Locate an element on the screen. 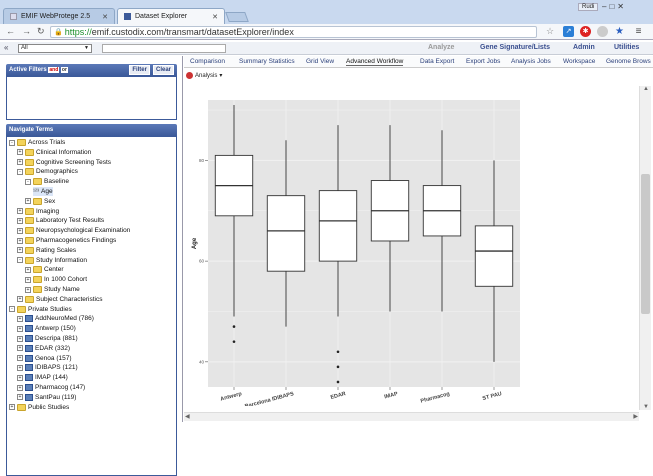  study-node: + EDAR (332) is located at coordinates (43, 348).